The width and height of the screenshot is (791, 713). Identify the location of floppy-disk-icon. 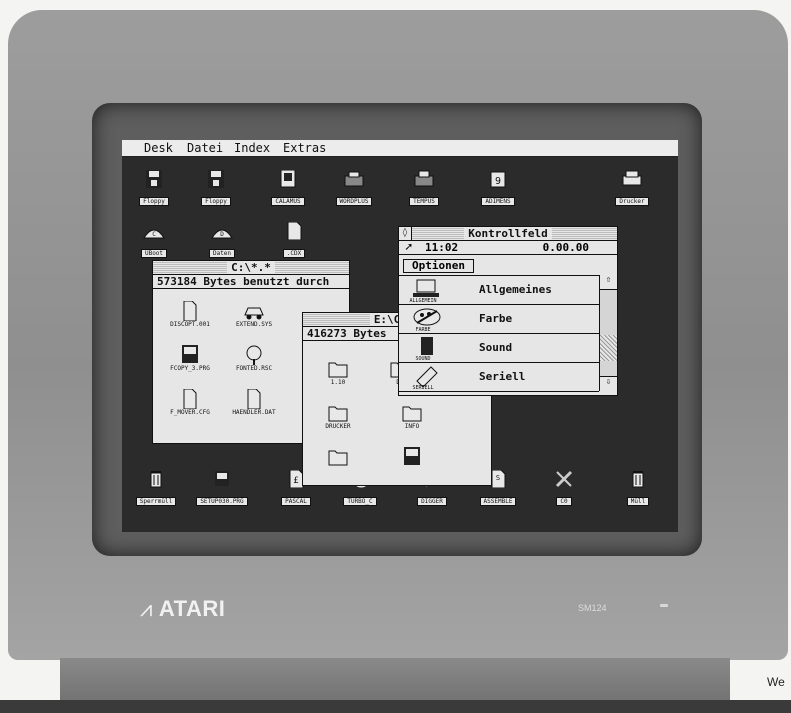
(216, 179).